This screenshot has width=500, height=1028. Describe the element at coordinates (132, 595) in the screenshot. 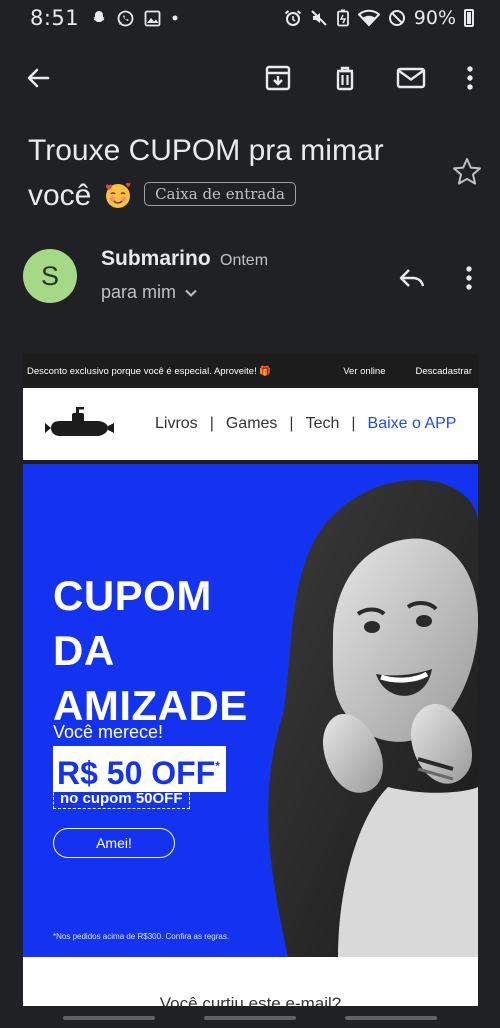

I see `promo-headline-line1: CUPOM` at that location.